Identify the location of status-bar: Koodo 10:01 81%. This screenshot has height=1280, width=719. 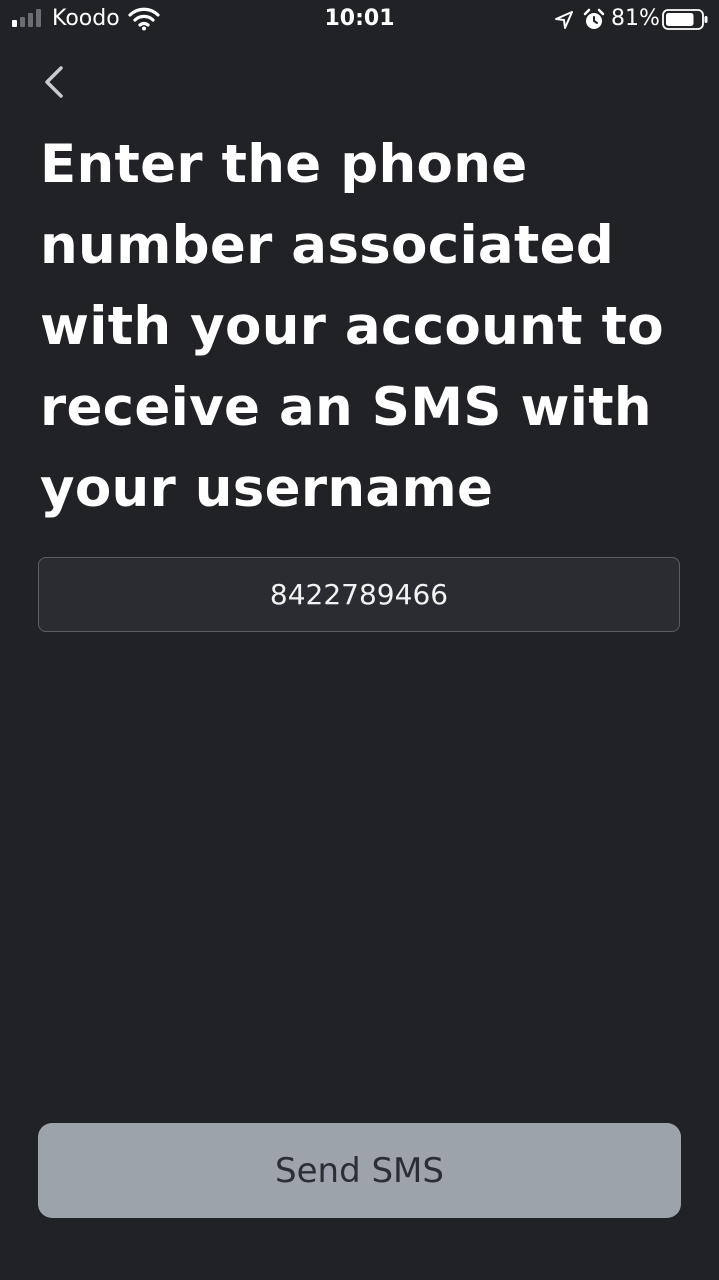
(359, 20).